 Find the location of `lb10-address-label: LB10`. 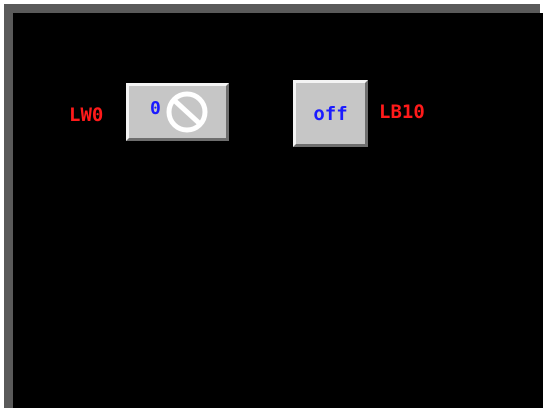

lb10-address-label: LB10 is located at coordinates (402, 112).